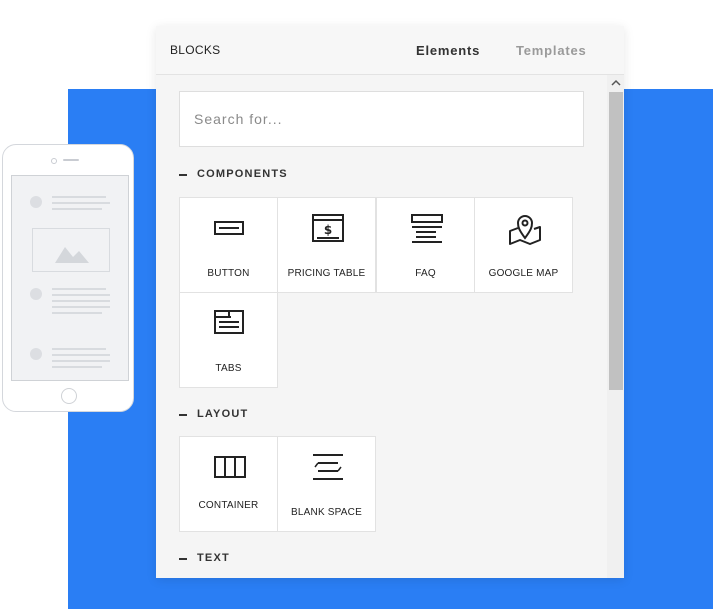  Describe the element at coordinates (54, 161) in the screenshot. I see `phone-camera-icon` at that location.